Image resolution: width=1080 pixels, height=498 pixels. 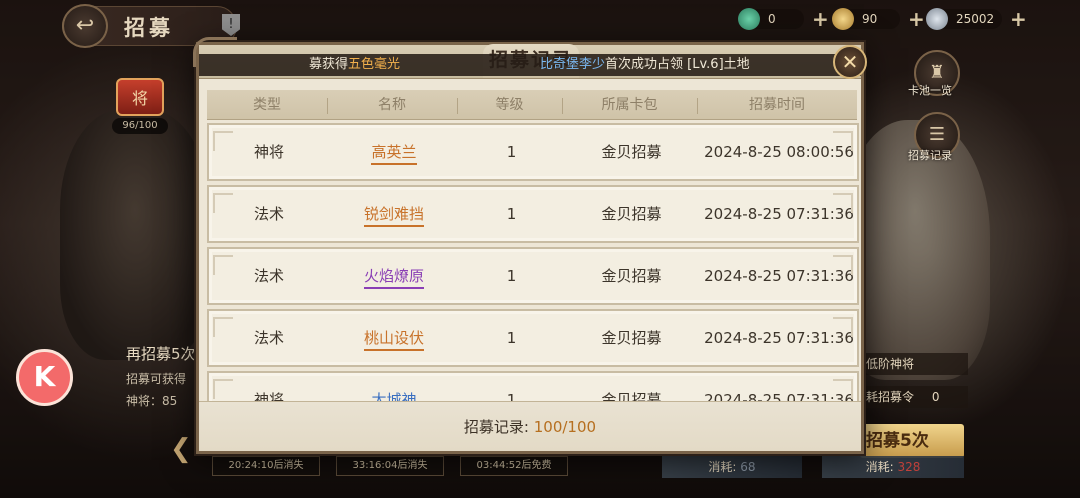 What do you see at coordinates (937, 72) in the screenshot?
I see `helmet-icon: ♜` at bounding box center [937, 72].